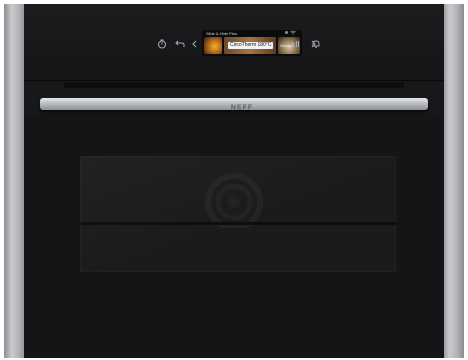 This screenshot has width=468, height=360. Describe the element at coordinates (453, 181) in the screenshot. I see `steel-side-panel-right` at that location.